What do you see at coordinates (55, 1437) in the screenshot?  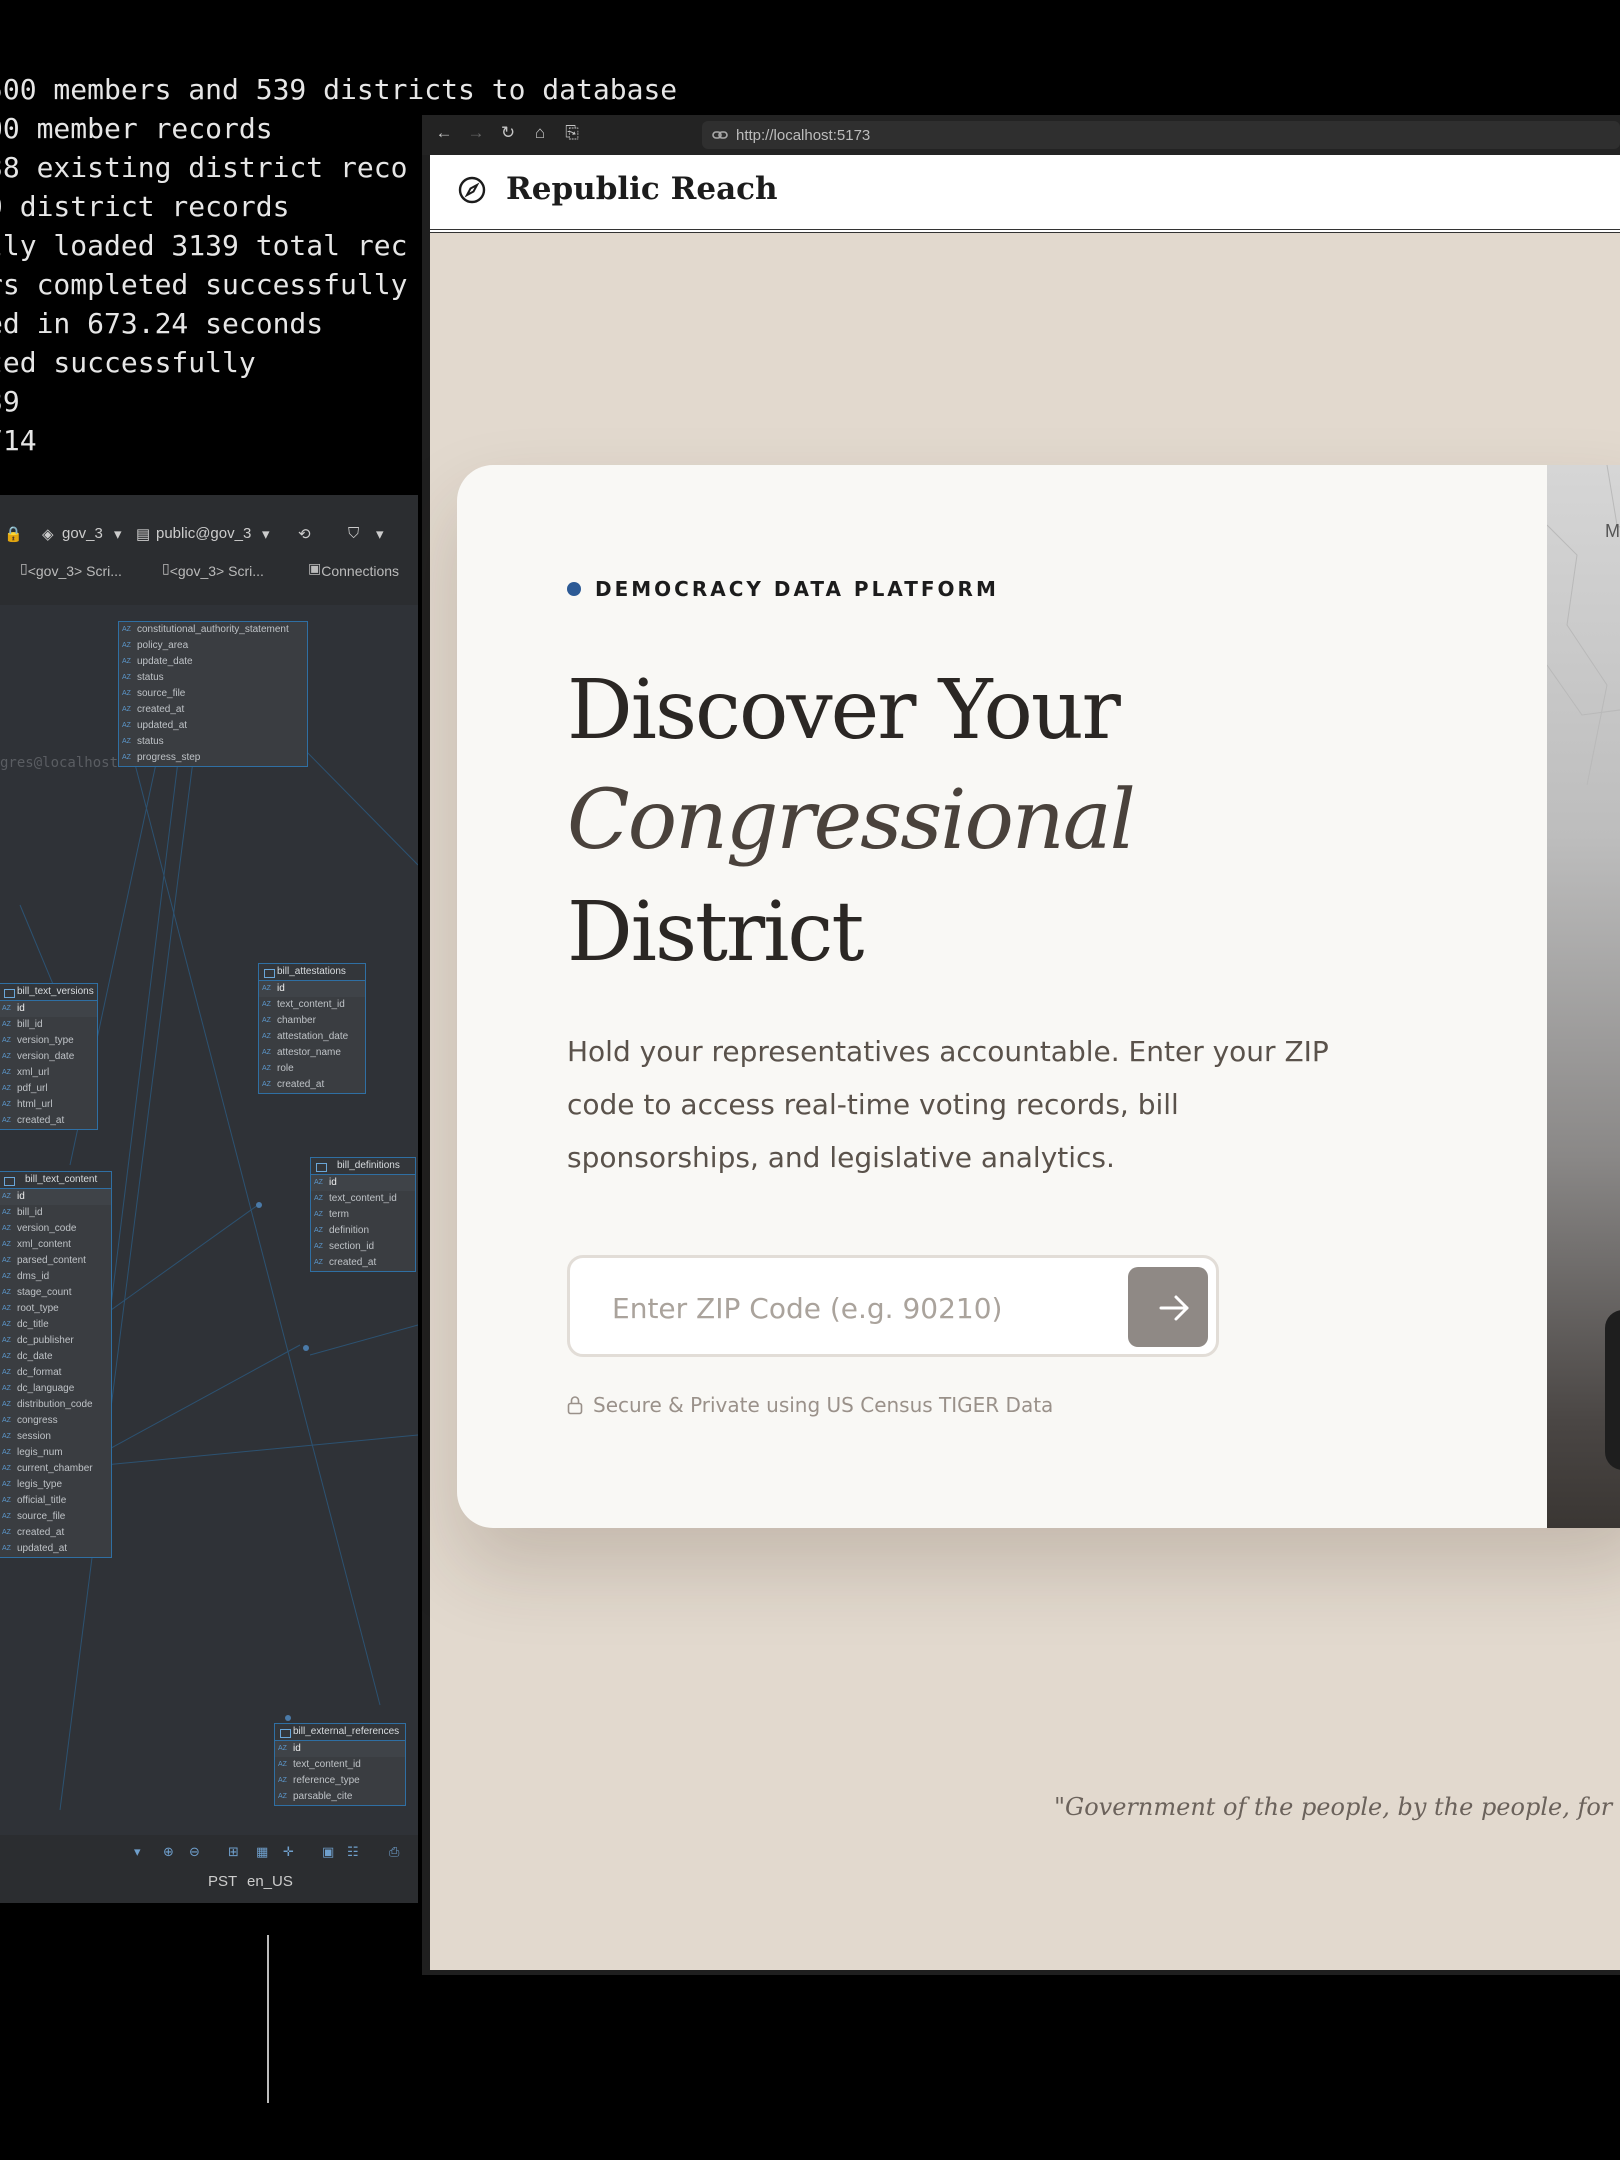 I see `table-column: session` at bounding box center [55, 1437].